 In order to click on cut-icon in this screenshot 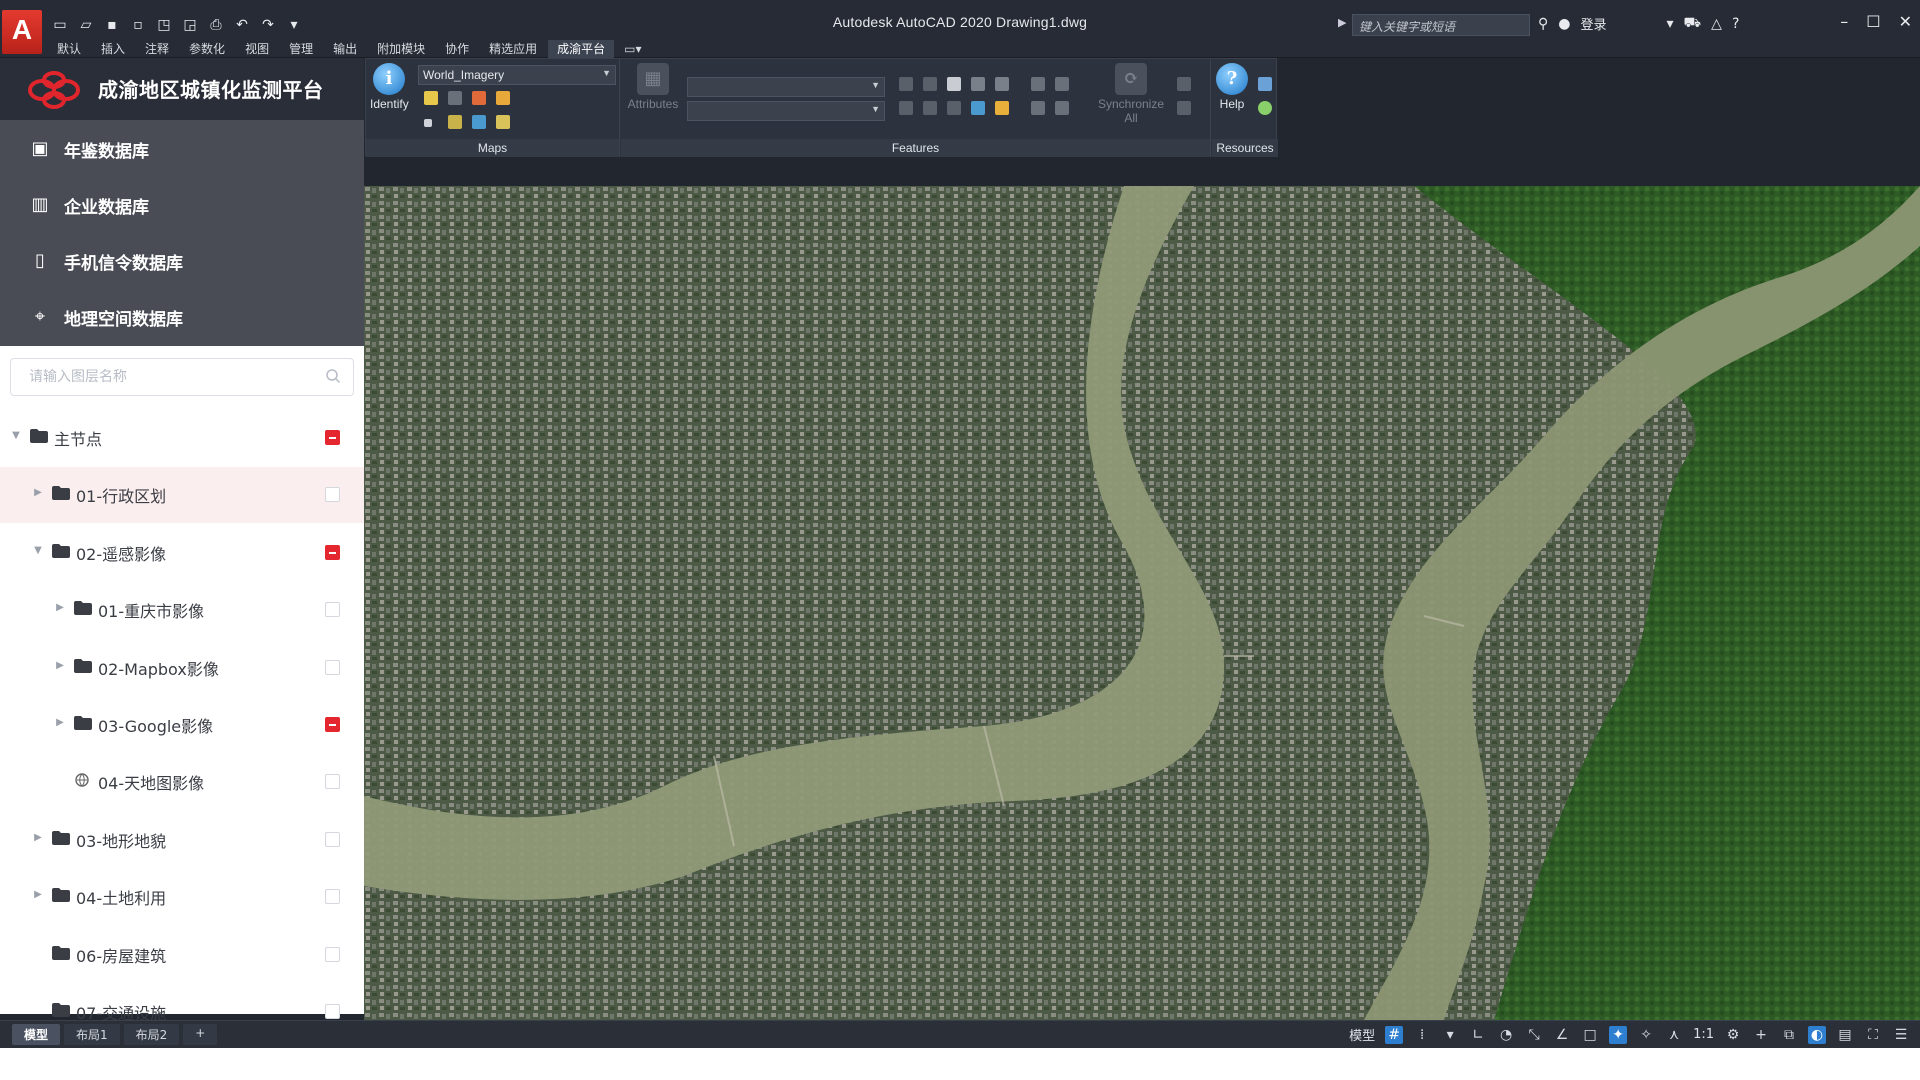, I will do `click(1038, 84)`.